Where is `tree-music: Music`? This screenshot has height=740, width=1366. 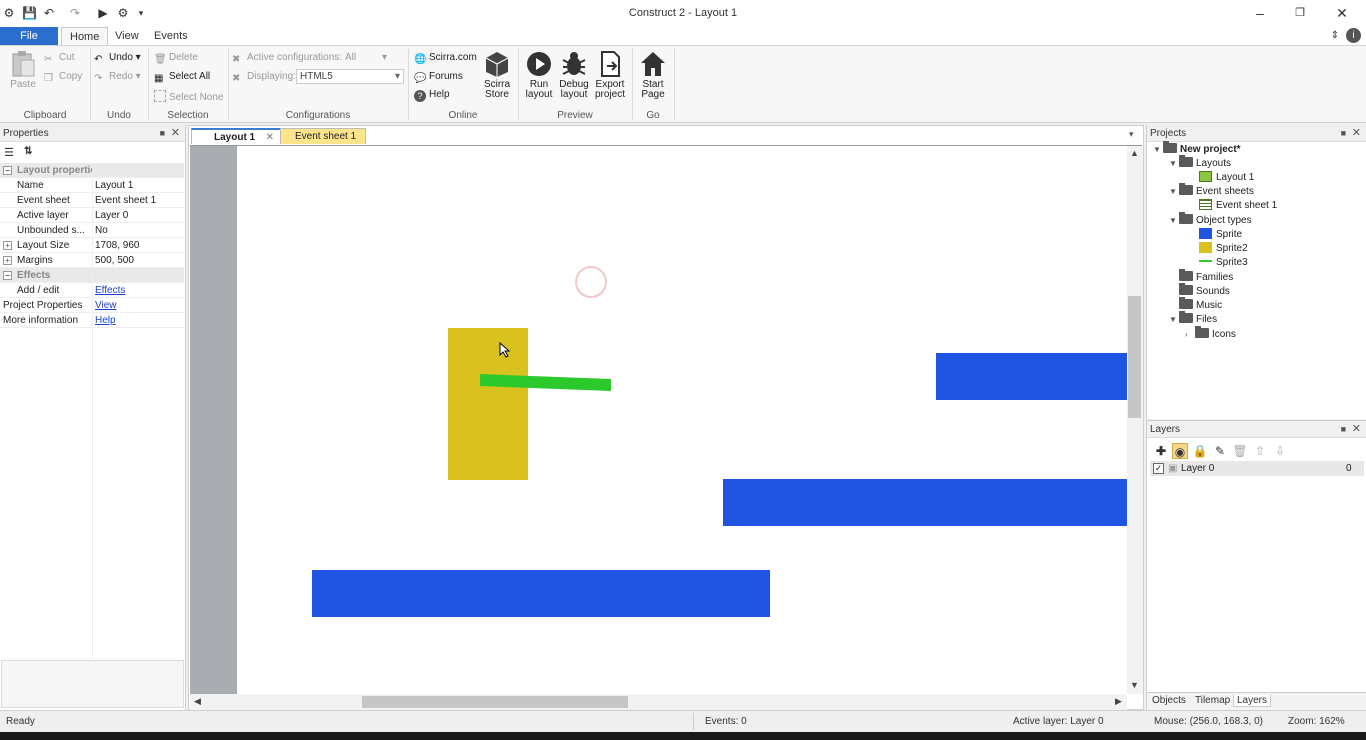 tree-music: Music is located at coordinates (1200, 305).